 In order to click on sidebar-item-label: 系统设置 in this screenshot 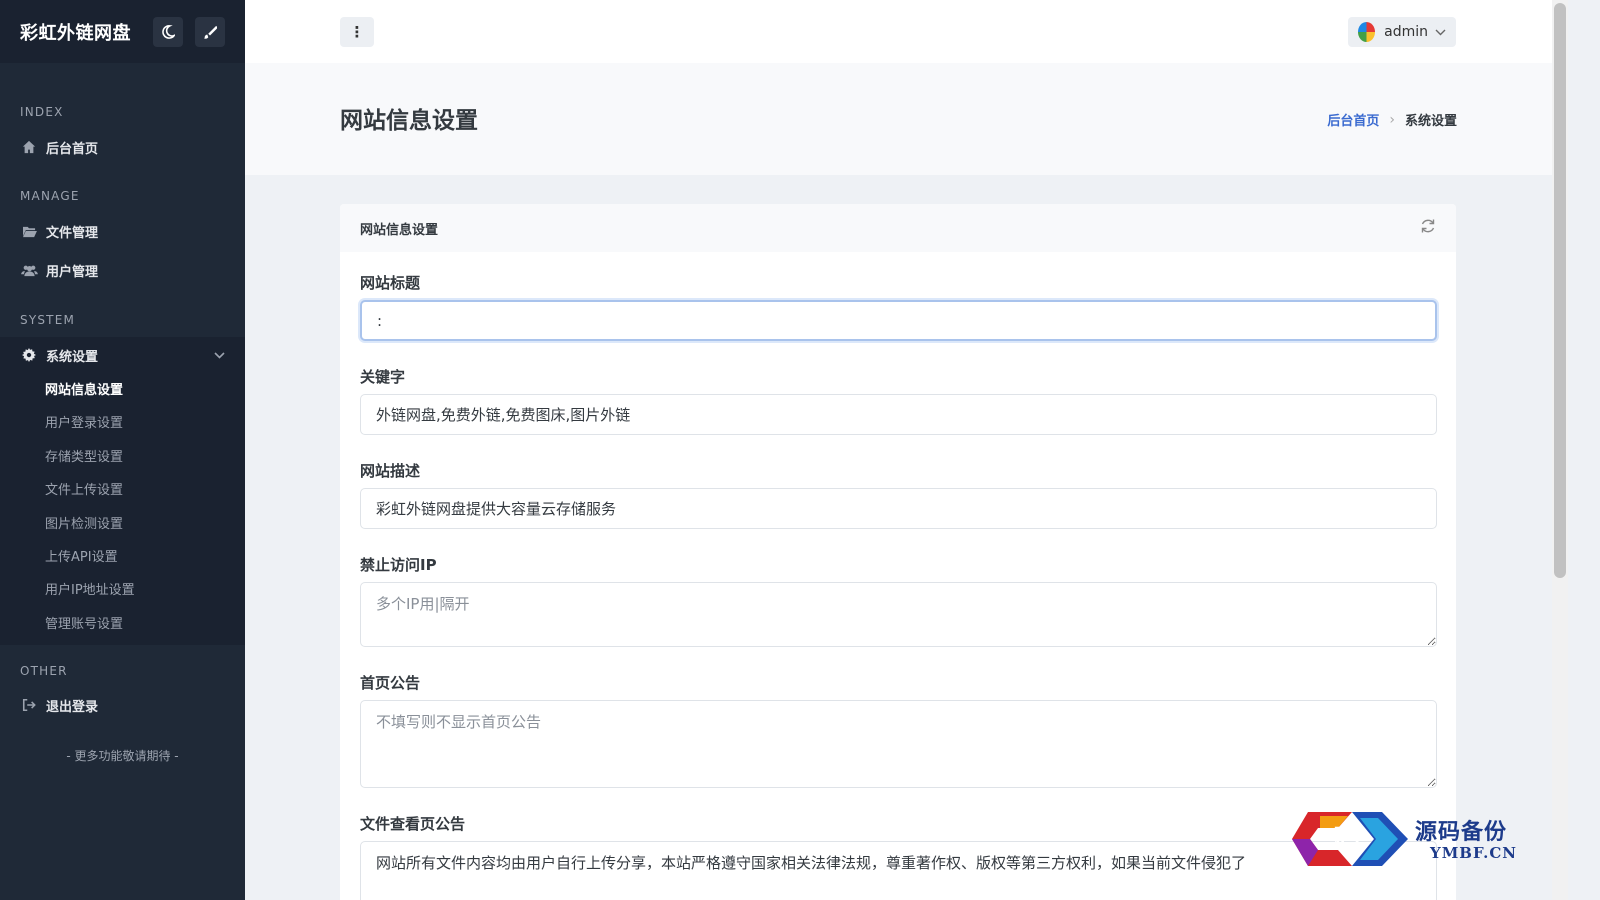, I will do `click(72, 357)`.